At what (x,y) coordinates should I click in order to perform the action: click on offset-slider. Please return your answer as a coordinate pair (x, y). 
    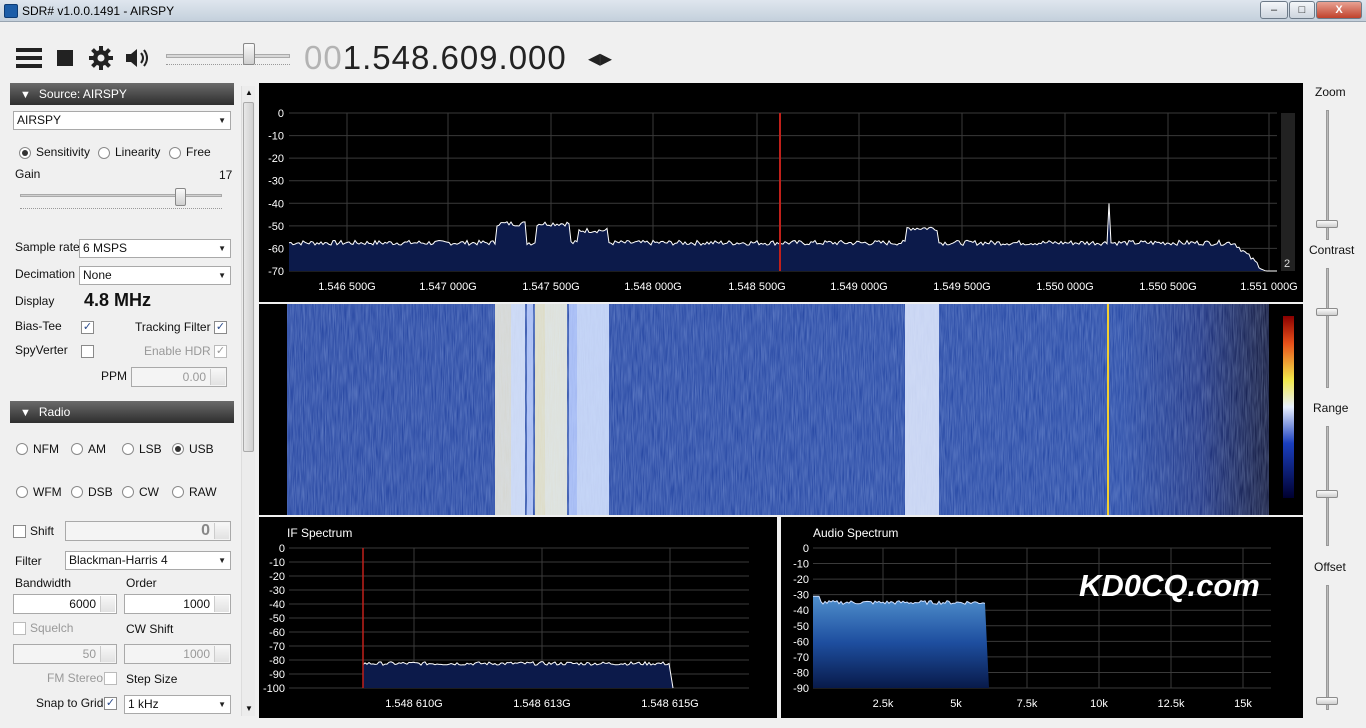
    Looking at the image, I should click on (1327, 647).